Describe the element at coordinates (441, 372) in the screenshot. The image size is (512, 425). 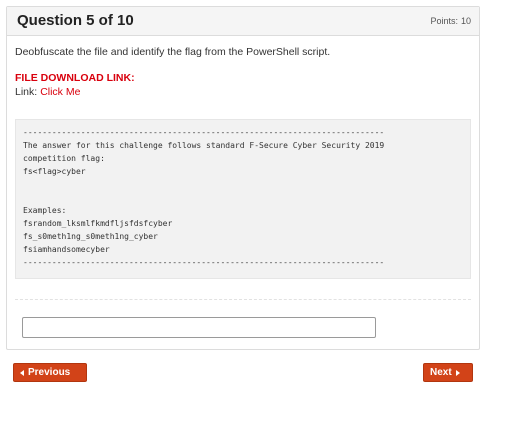
I see `next-button-label: Next` at that location.